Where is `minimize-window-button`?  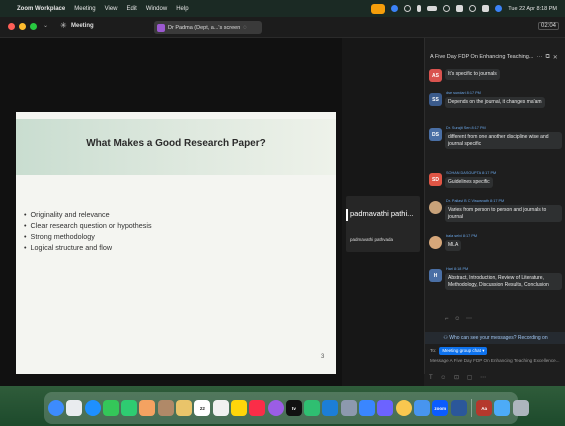 minimize-window-button is located at coordinates (22, 26).